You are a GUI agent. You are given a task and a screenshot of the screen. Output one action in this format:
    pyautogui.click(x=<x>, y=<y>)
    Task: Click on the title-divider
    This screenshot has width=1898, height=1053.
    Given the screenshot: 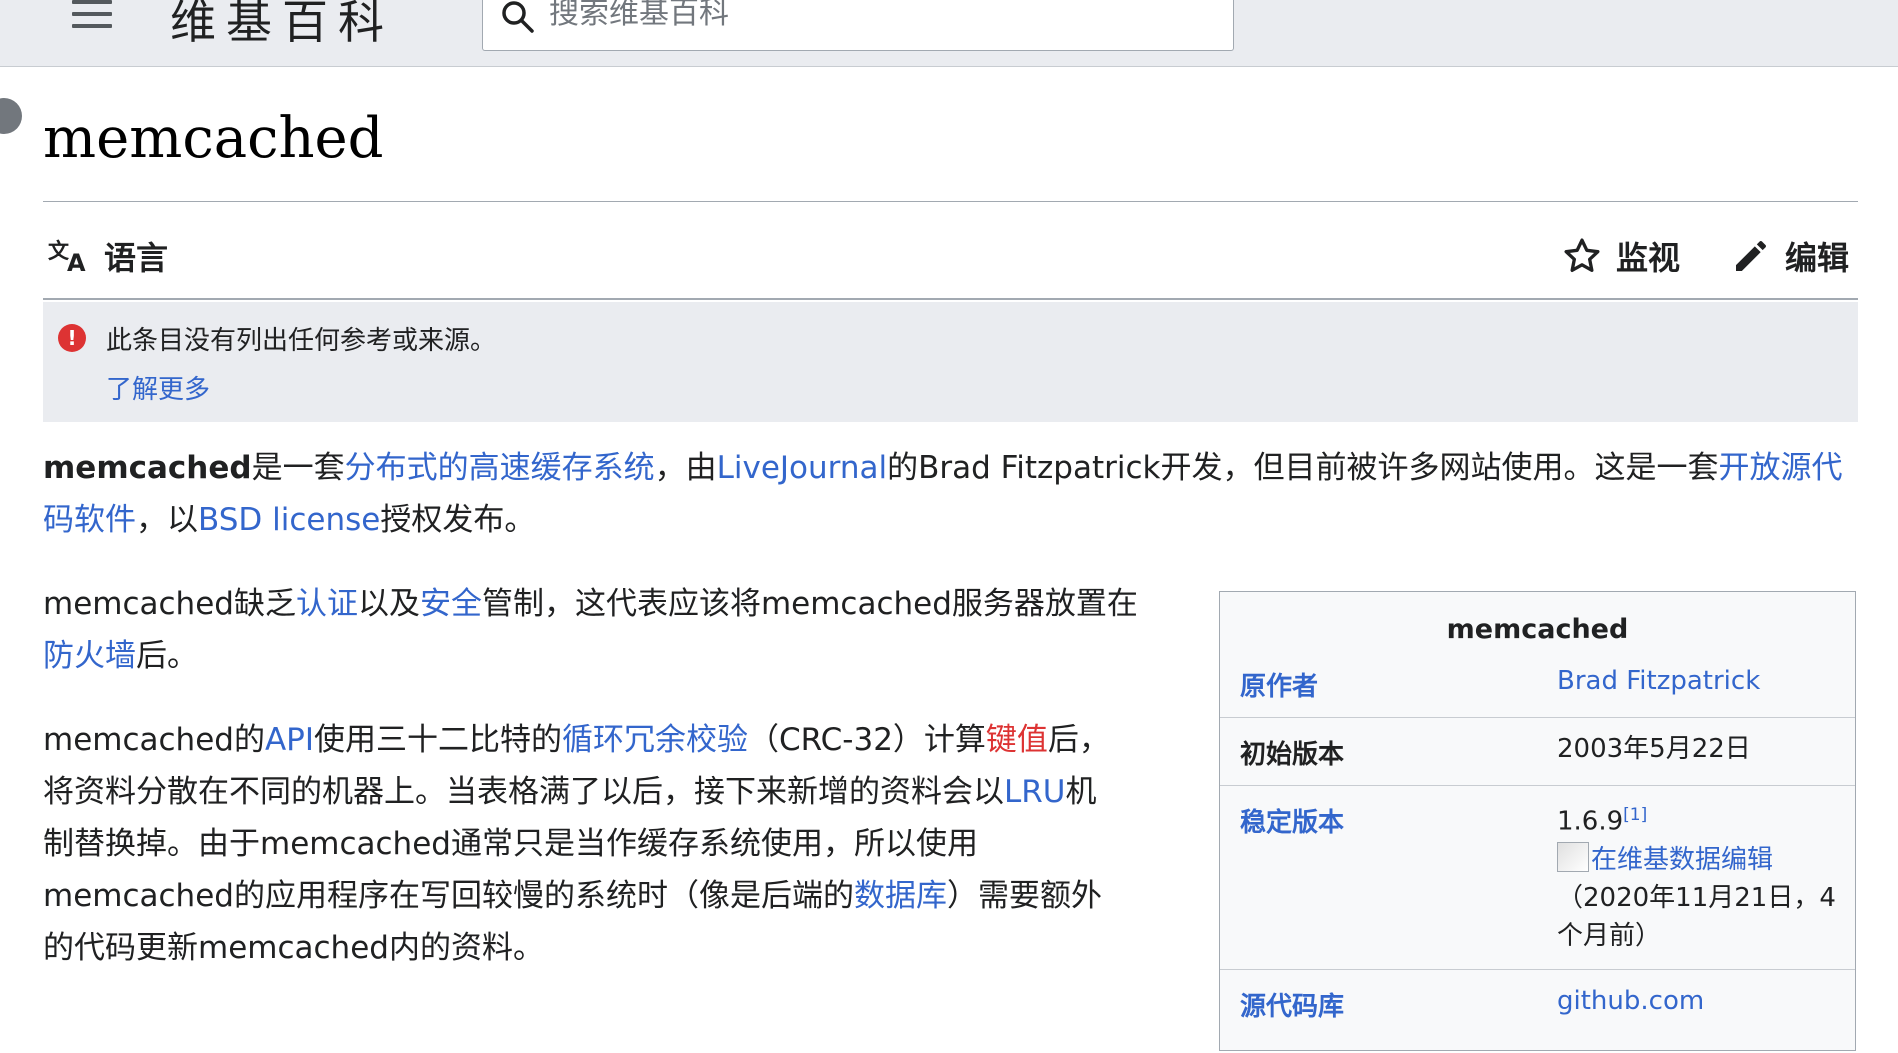 What is the action you would take?
    pyautogui.click(x=950, y=201)
    